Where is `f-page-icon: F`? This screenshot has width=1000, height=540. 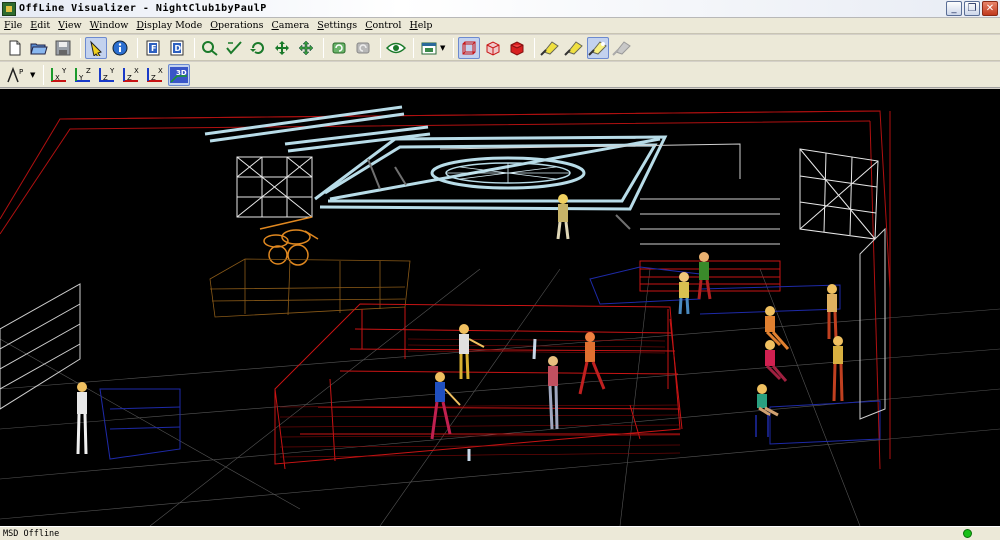 f-page-icon: F is located at coordinates (153, 48).